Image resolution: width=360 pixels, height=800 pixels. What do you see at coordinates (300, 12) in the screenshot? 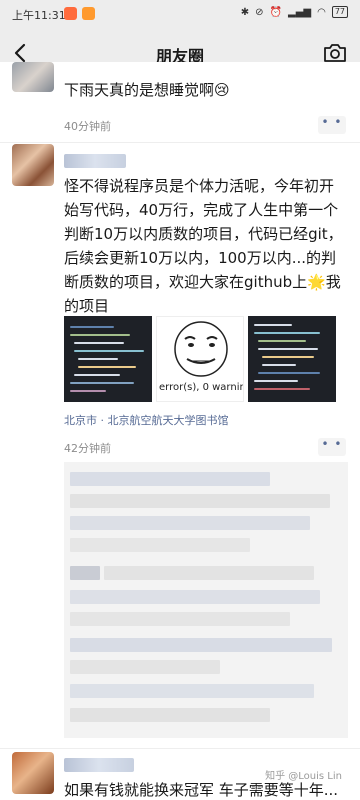
I see `signal-icon: ▂▄▆` at bounding box center [300, 12].